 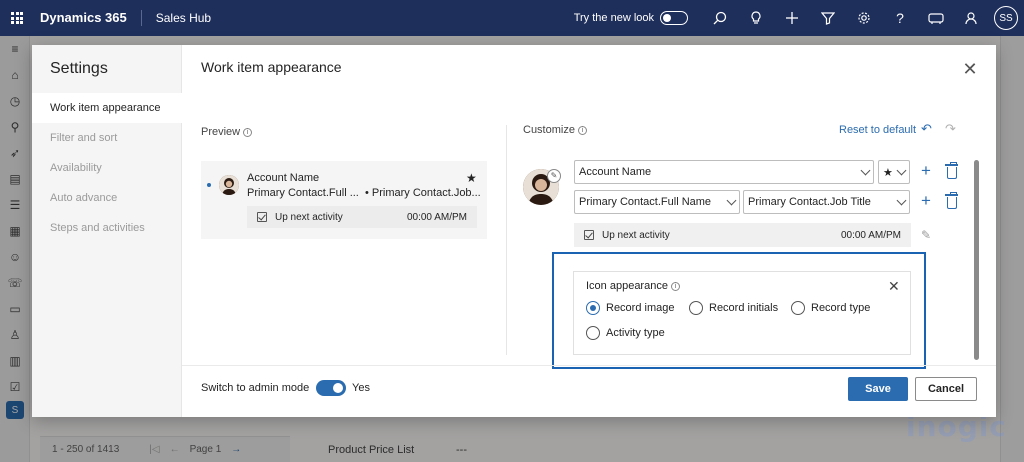 What do you see at coordinates (549, 130) in the screenshot?
I see `customize-label: Customize` at bounding box center [549, 130].